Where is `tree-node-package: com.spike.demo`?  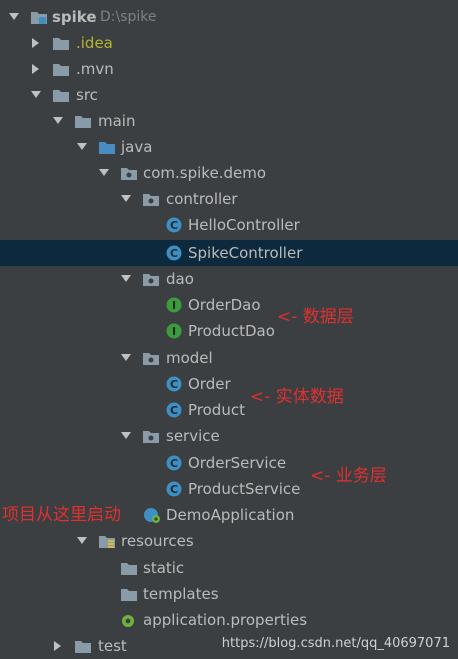 tree-node-package: com.spike.demo is located at coordinates (229, 173).